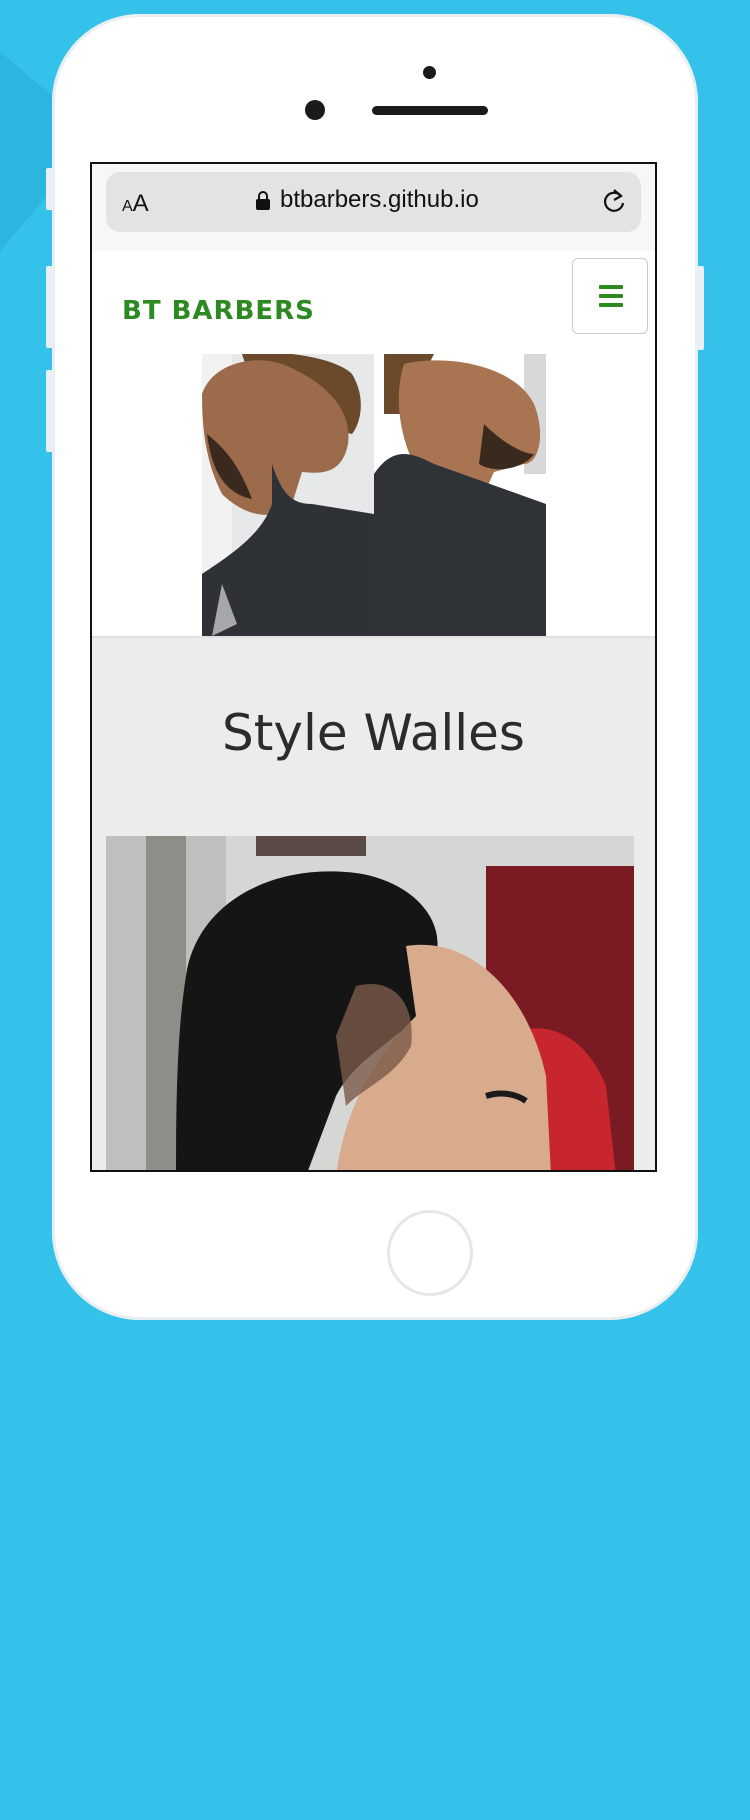 Image resolution: width=750 pixels, height=1820 pixels. What do you see at coordinates (288, 495) in the screenshot?
I see `haircut-photo-left` at bounding box center [288, 495].